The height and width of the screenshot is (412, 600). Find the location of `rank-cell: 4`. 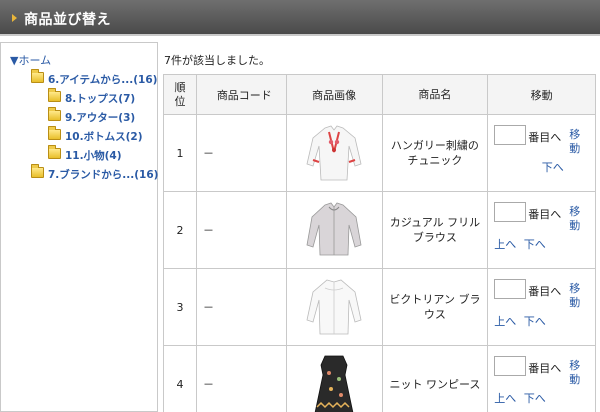

rank-cell: 4 is located at coordinates (180, 378).